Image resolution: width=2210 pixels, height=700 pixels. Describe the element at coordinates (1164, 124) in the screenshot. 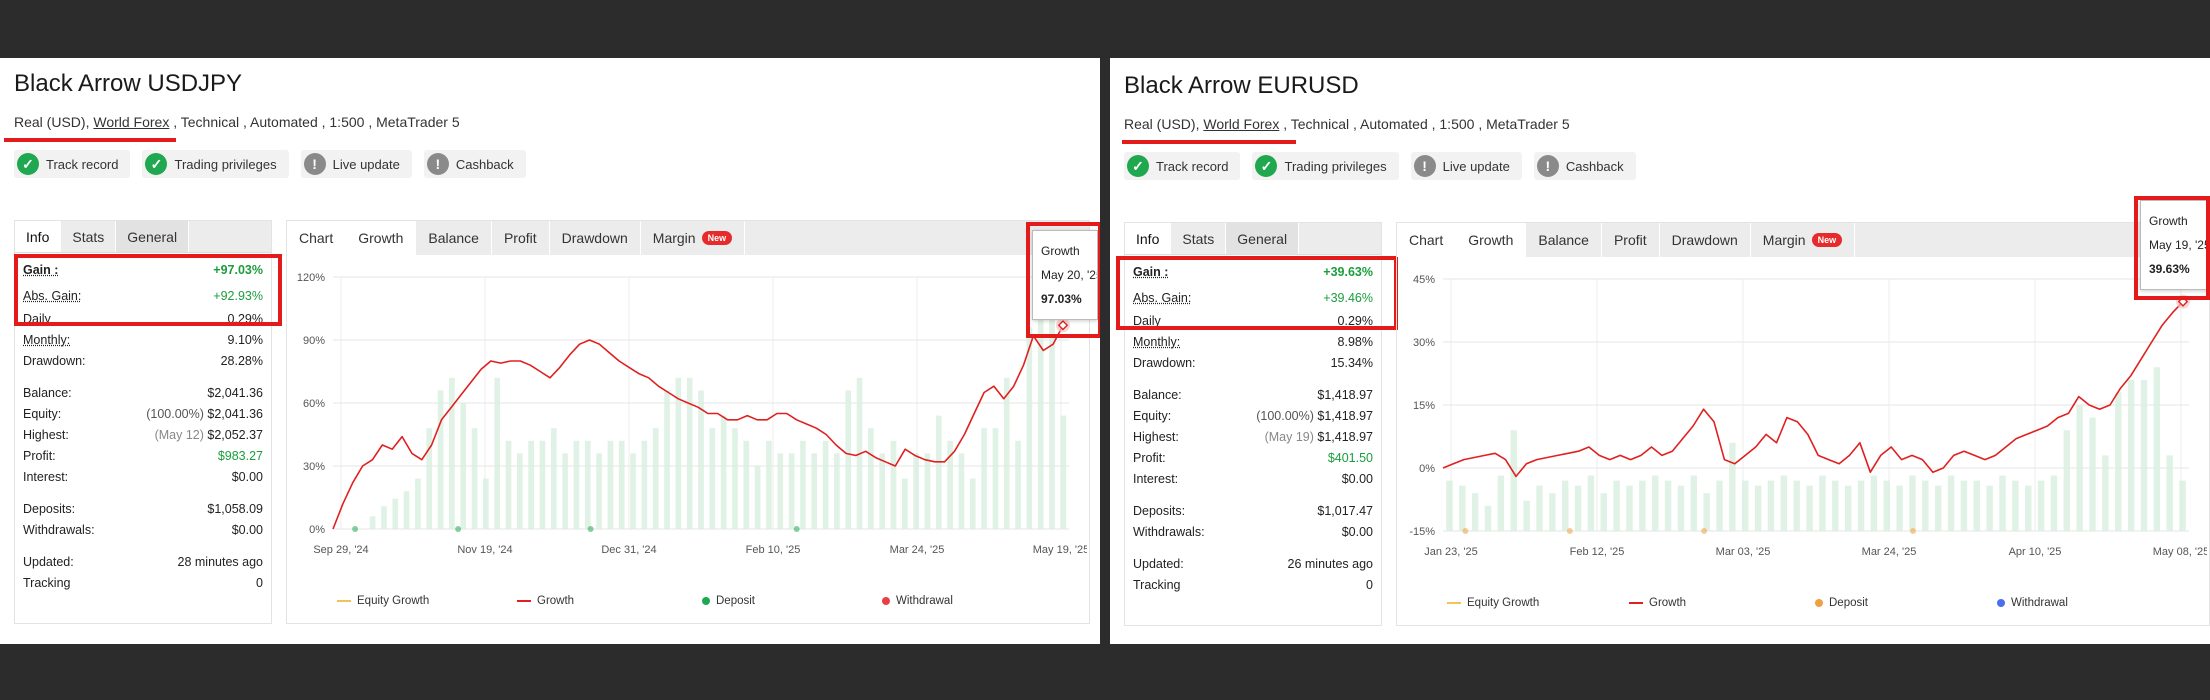

I see `account-type: Real (USD),` at that location.